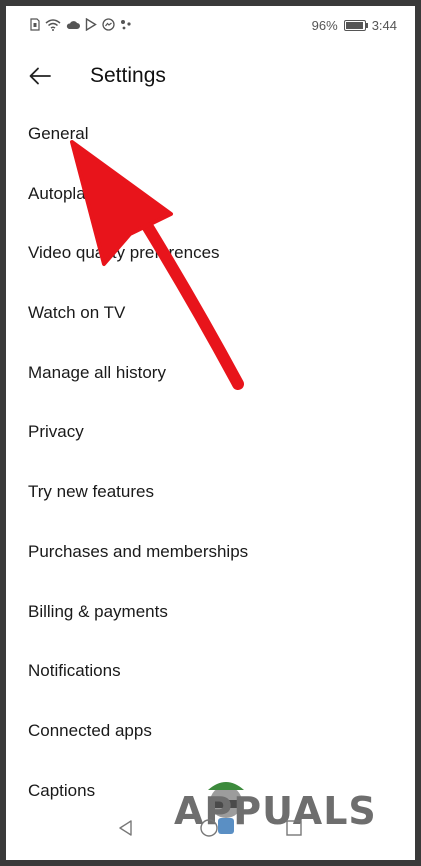  What do you see at coordinates (210, 313) in the screenshot?
I see `settings-item-watch-on-tv: Watch on TV` at bounding box center [210, 313].